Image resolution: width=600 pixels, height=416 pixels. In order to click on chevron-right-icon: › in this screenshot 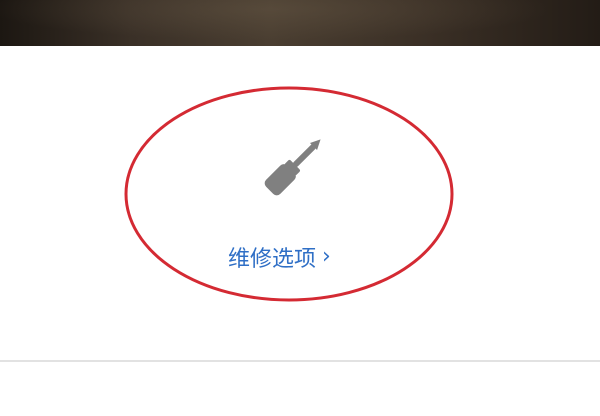, I will do `click(326, 256)`.